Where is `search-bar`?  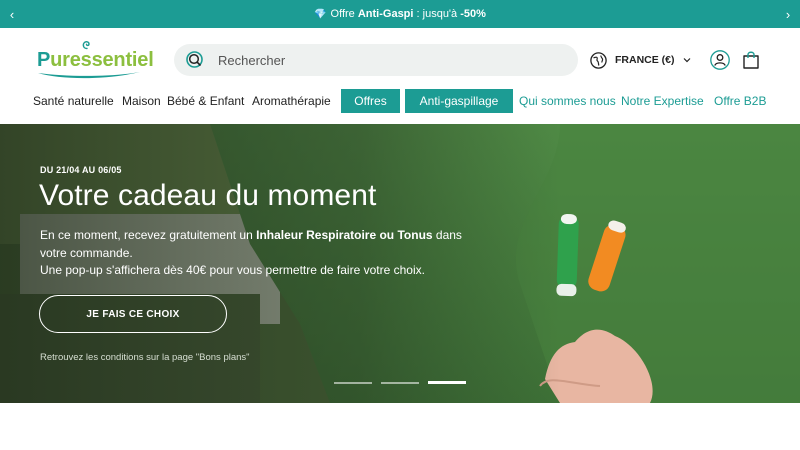 search-bar is located at coordinates (376, 60).